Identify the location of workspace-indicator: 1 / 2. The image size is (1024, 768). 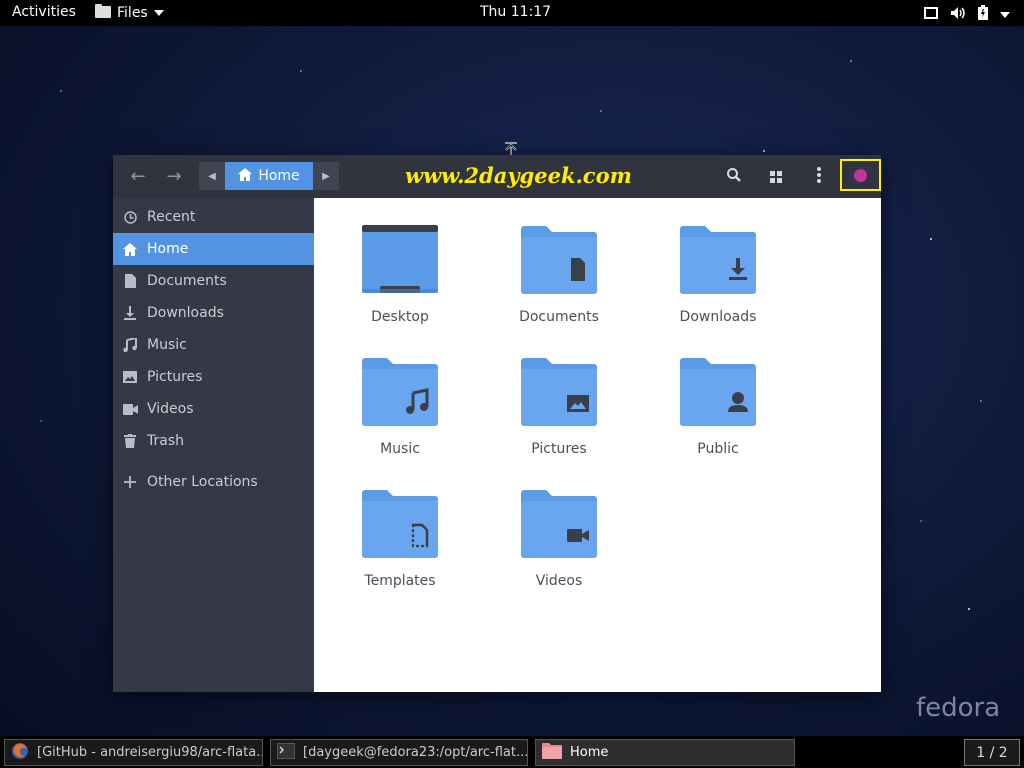
(992, 752).